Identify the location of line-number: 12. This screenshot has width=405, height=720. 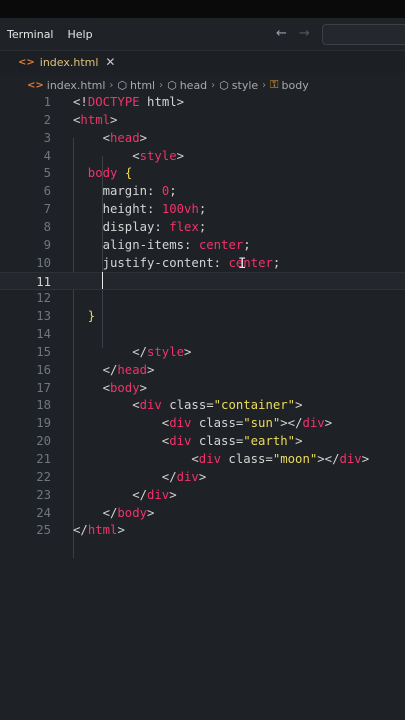
(43, 298).